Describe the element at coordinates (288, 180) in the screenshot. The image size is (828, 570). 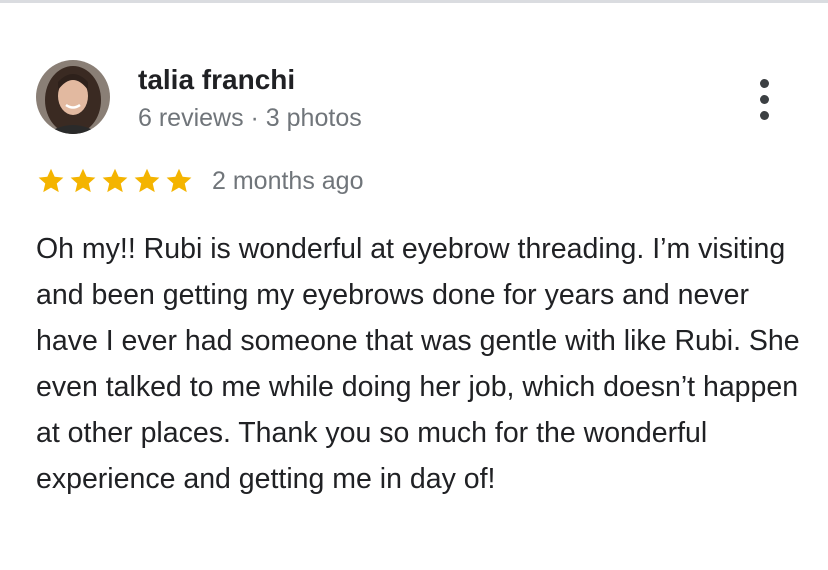
I see `review-time: 2 months ago` at that location.